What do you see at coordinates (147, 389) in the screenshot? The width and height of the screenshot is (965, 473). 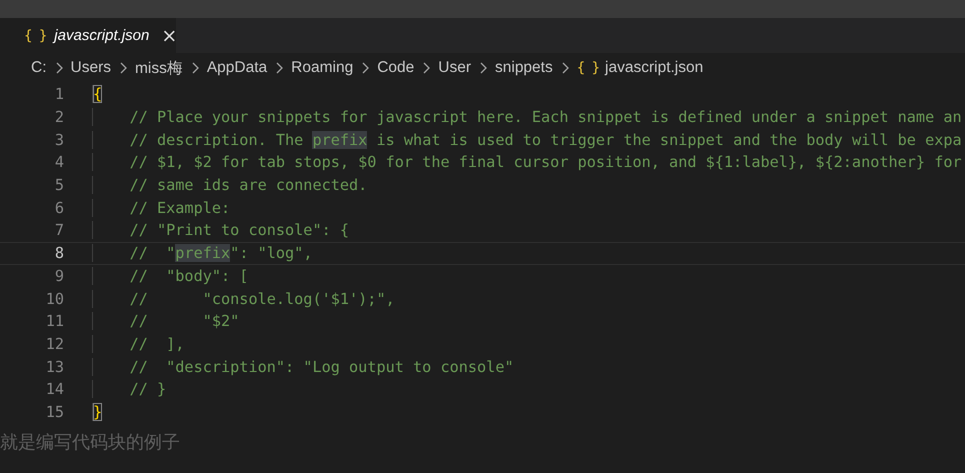 I see `code-comment: // }` at bounding box center [147, 389].